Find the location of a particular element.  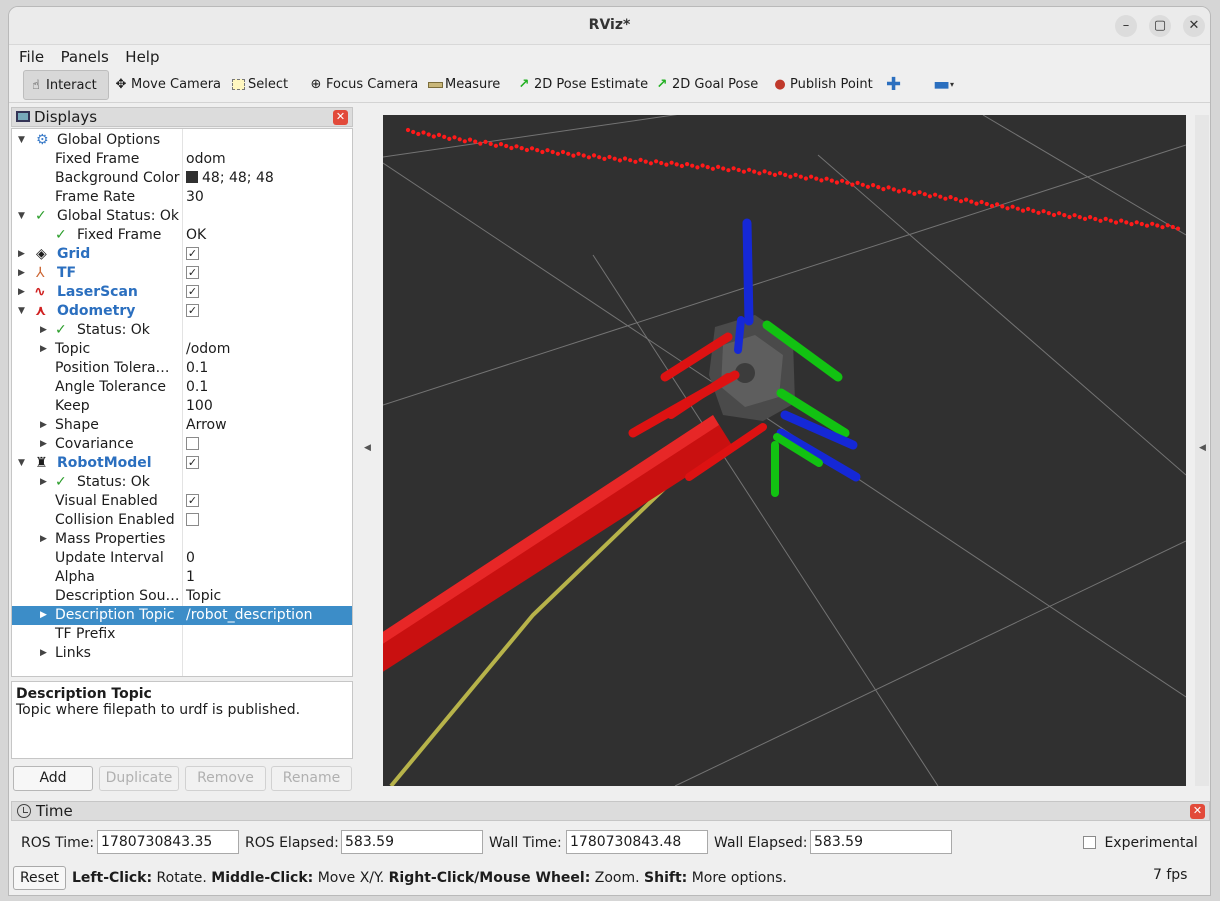

reset-button: Reset is located at coordinates (39, 878).